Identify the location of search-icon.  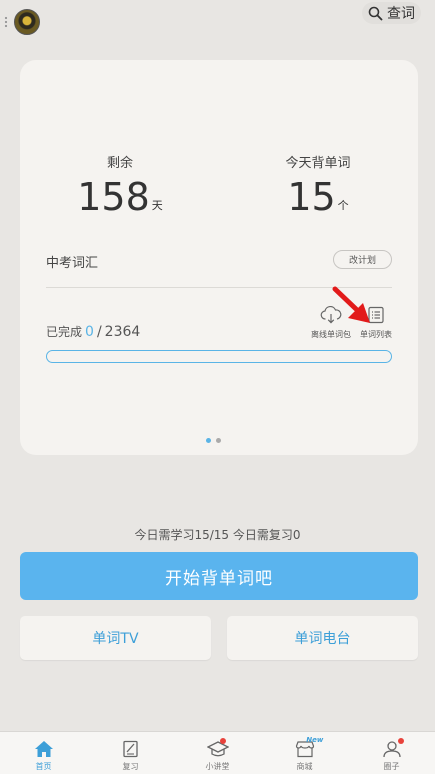
(375, 13).